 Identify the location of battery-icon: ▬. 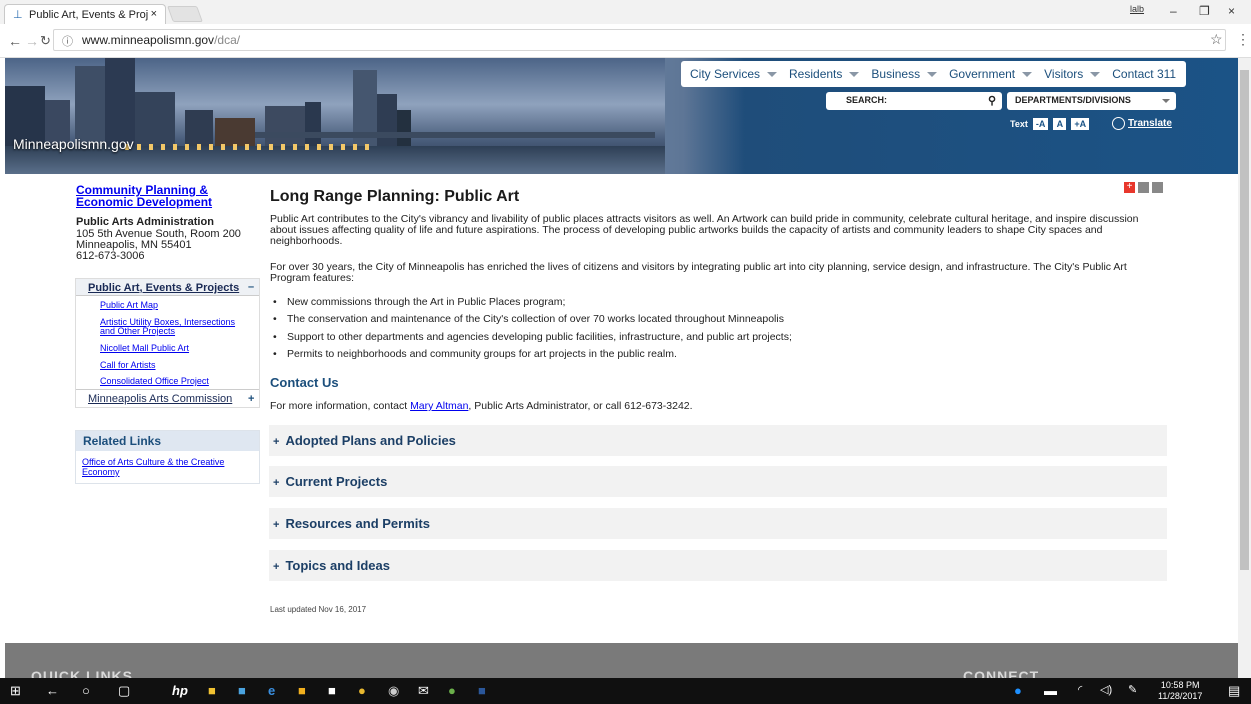
(1050, 690).